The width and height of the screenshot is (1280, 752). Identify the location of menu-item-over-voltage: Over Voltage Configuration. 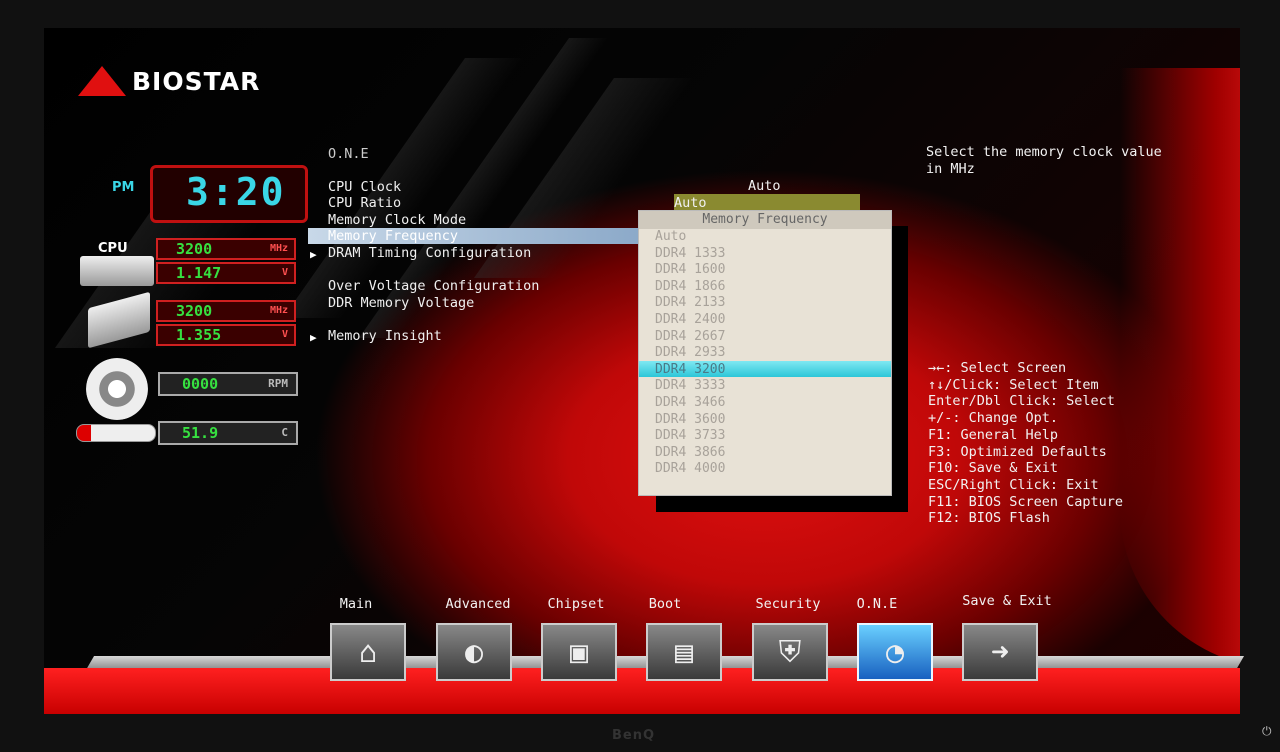
(434, 286).